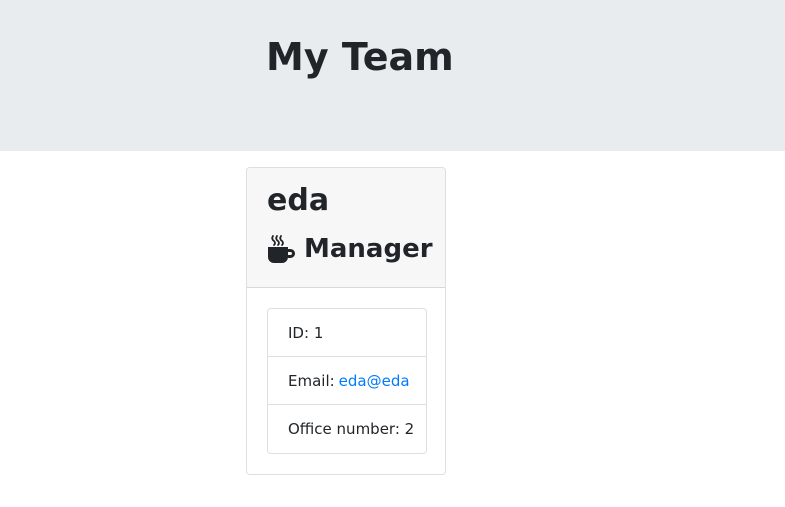 This screenshot has width=785, height=507. Describe the element at coordinates (299, 332) in the screenshot. I see `employee-id-label: ID:` at that location.